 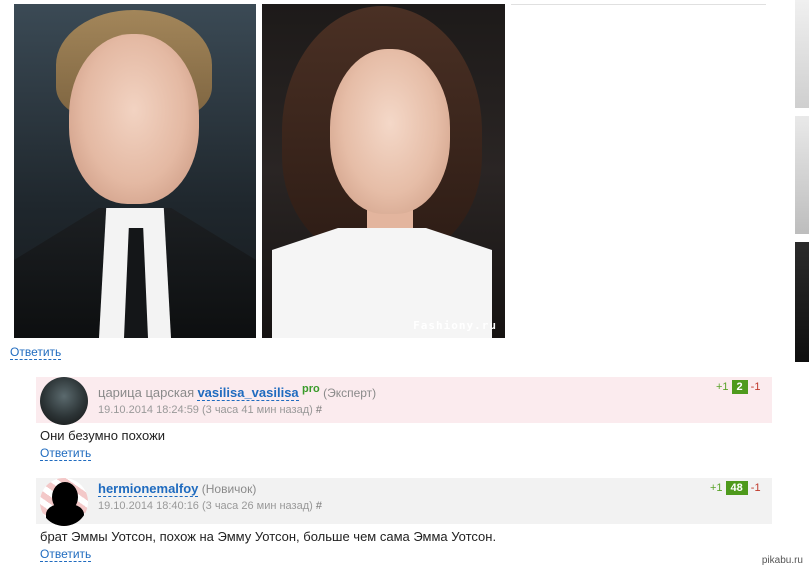 I want to click on rating-widget: +1 2 -1, so click(x=738, y=387).